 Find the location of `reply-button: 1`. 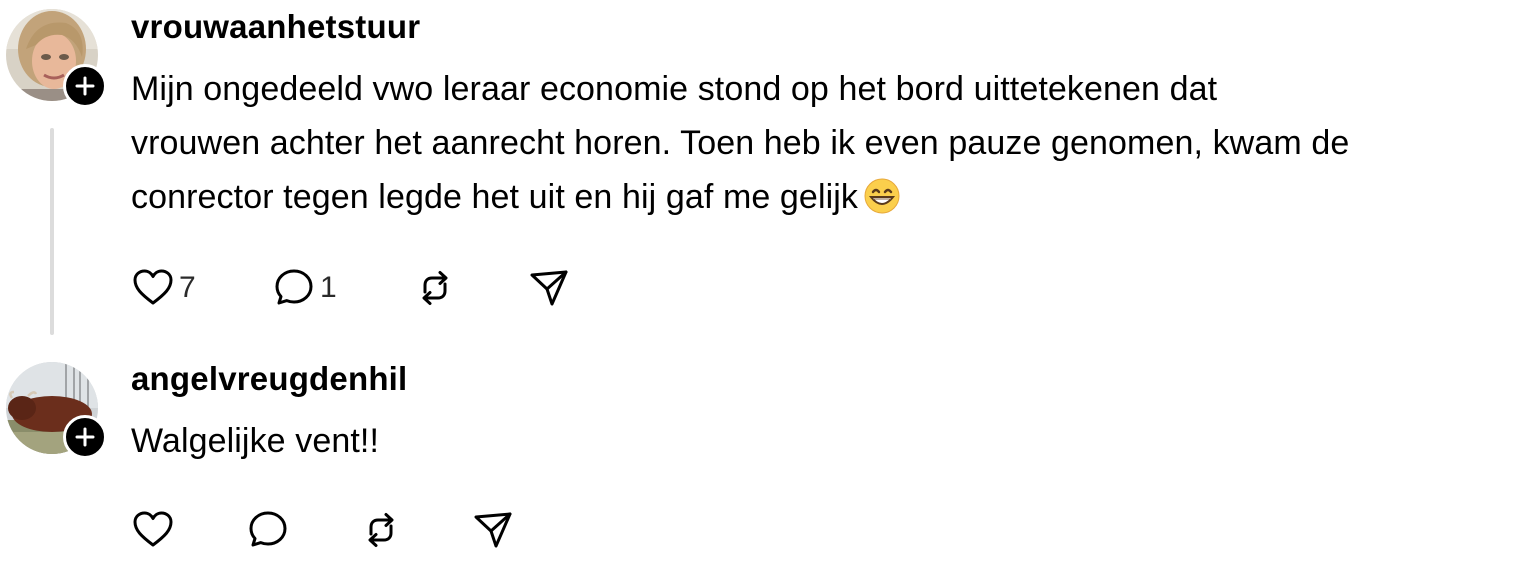

reply-button: 1 is located at coordinates (304, 288).